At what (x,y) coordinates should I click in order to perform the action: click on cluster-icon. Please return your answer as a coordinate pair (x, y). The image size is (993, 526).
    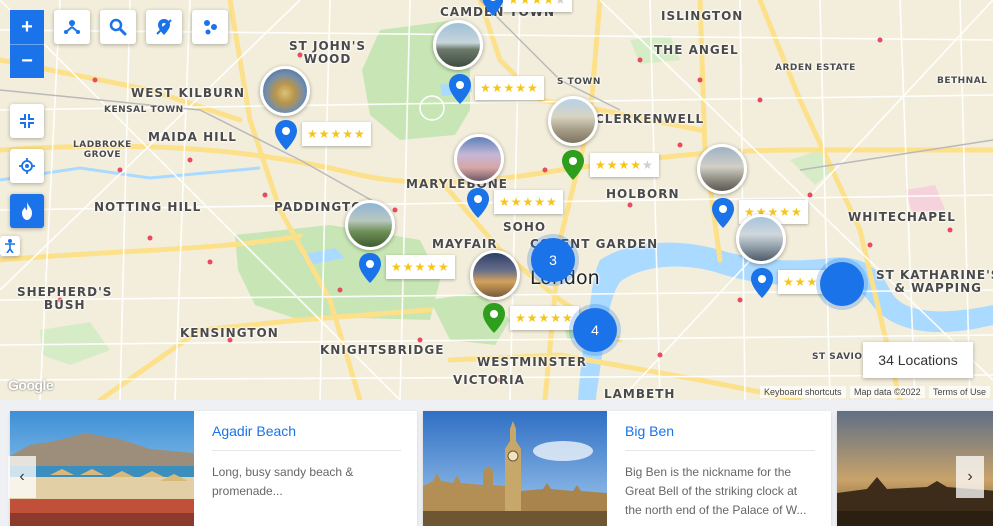
    Looking at the image, I should click on (210, 27).